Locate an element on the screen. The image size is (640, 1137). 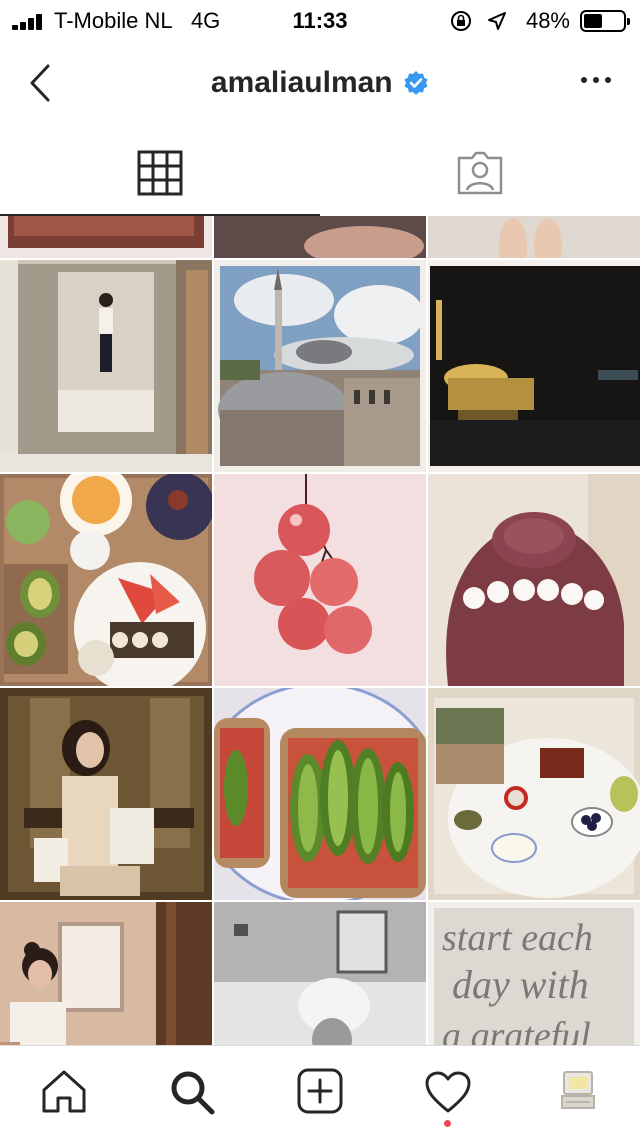
profile-tabs is located at coordinates (320, 171).